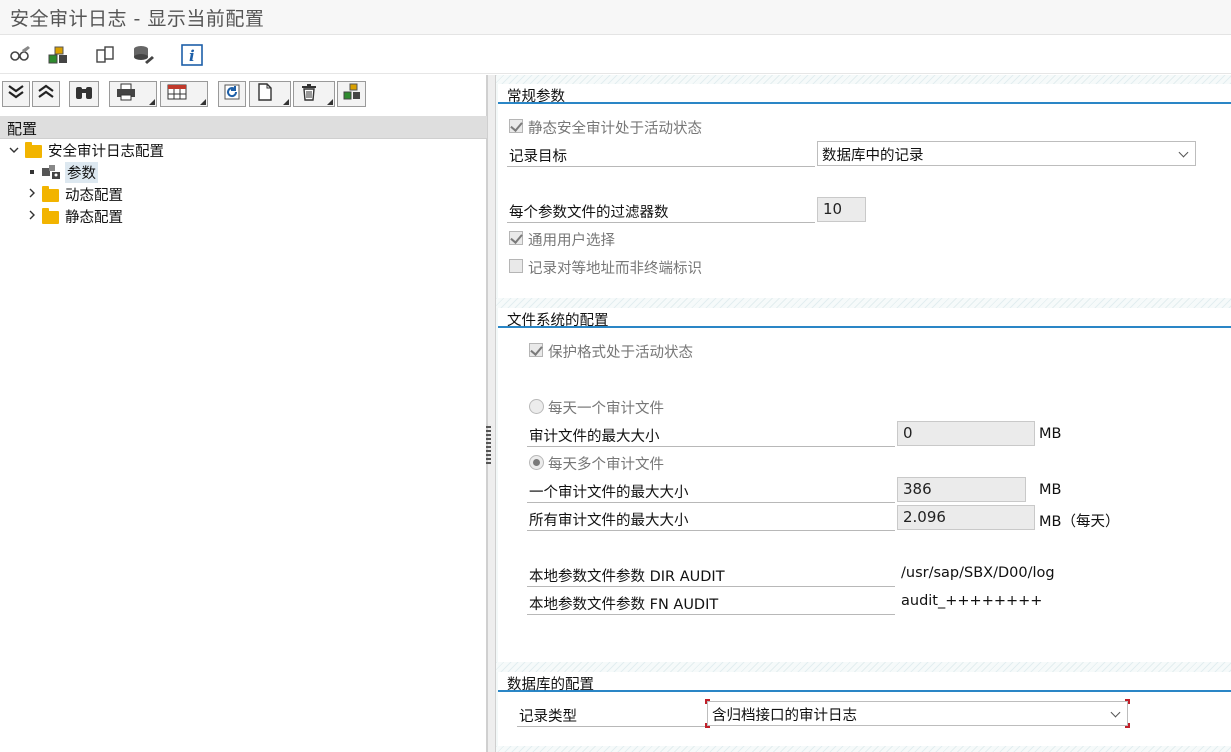 The image size is (1231, 752). Describe the element at coordinates (105, 55) in the screenshot. I see `copy-icon` at that location.